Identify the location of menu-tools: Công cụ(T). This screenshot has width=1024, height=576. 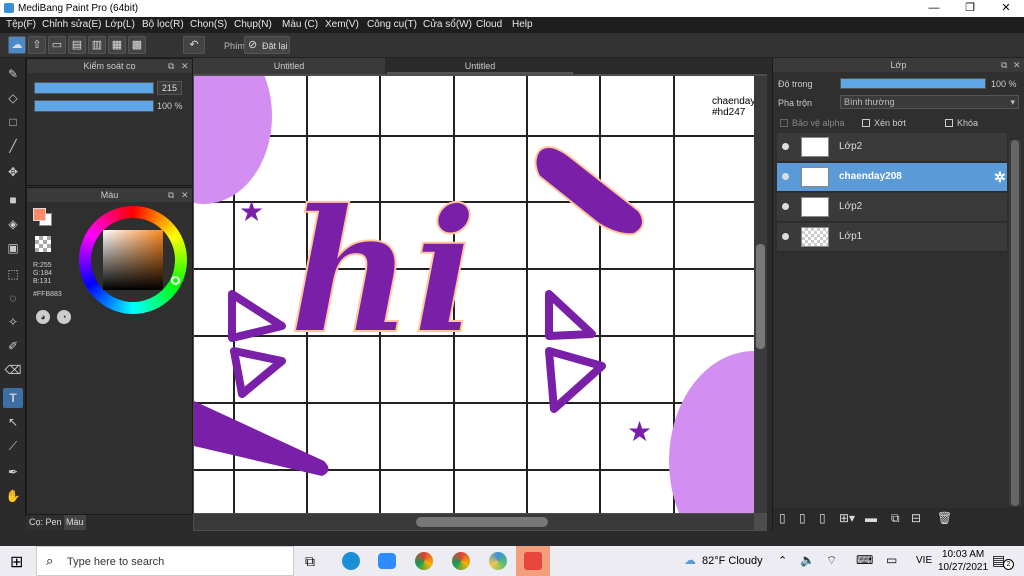
(392, 24).